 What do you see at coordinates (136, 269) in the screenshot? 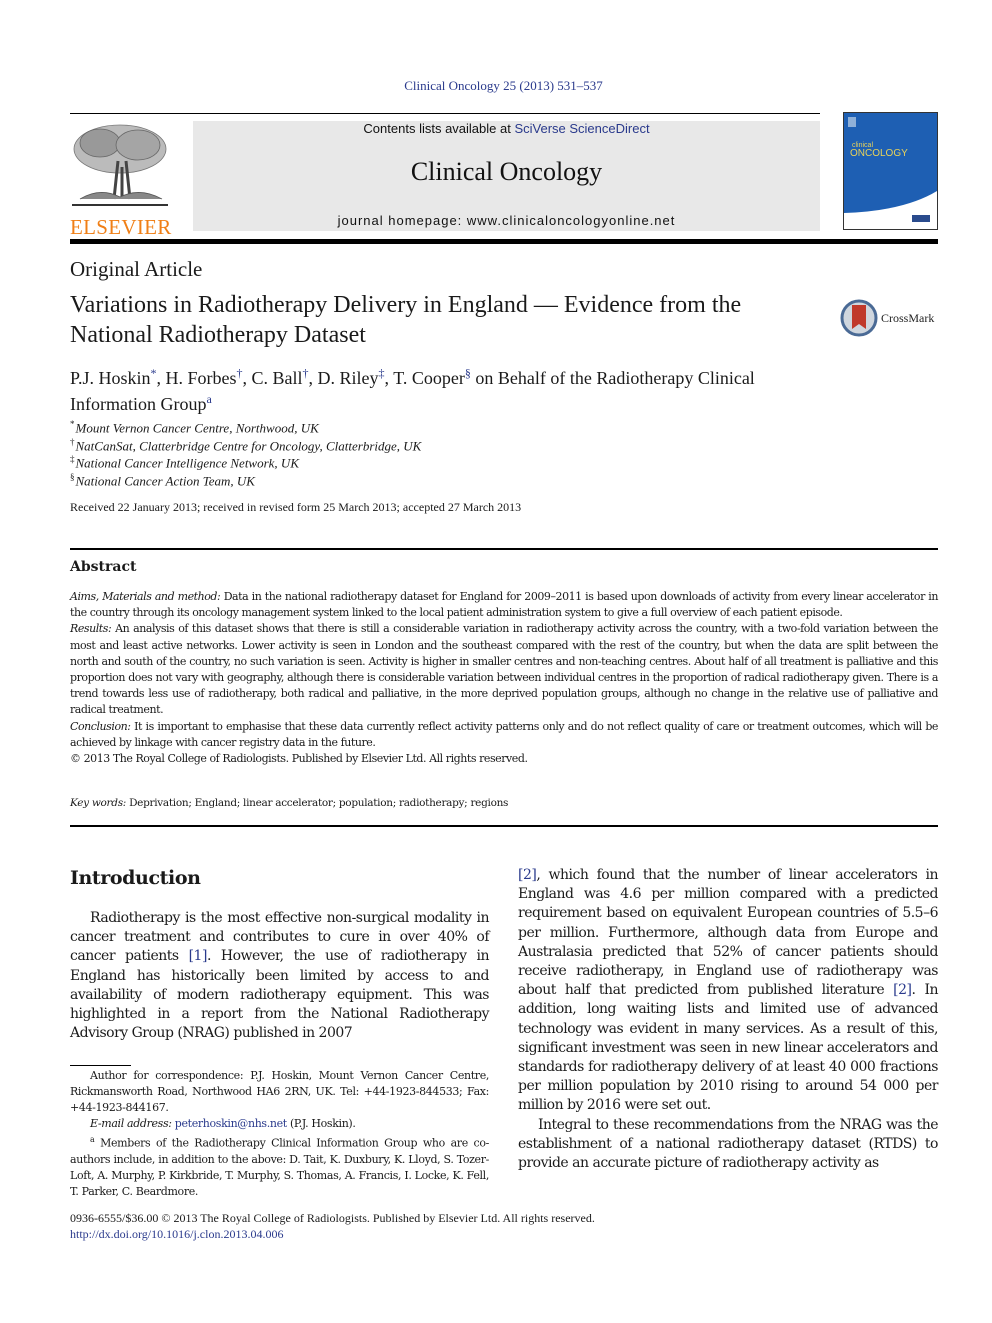
I see `article-type: Original Article` at bounding box center [136, 269].